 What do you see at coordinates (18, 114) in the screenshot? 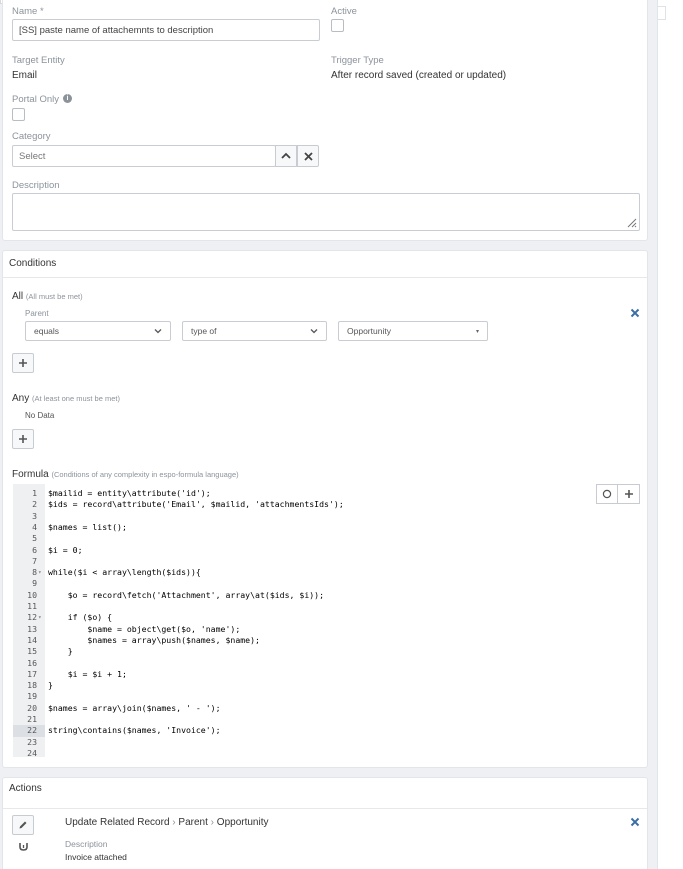
I see `portal-only-checkbox` at bounding box center [18, 114].